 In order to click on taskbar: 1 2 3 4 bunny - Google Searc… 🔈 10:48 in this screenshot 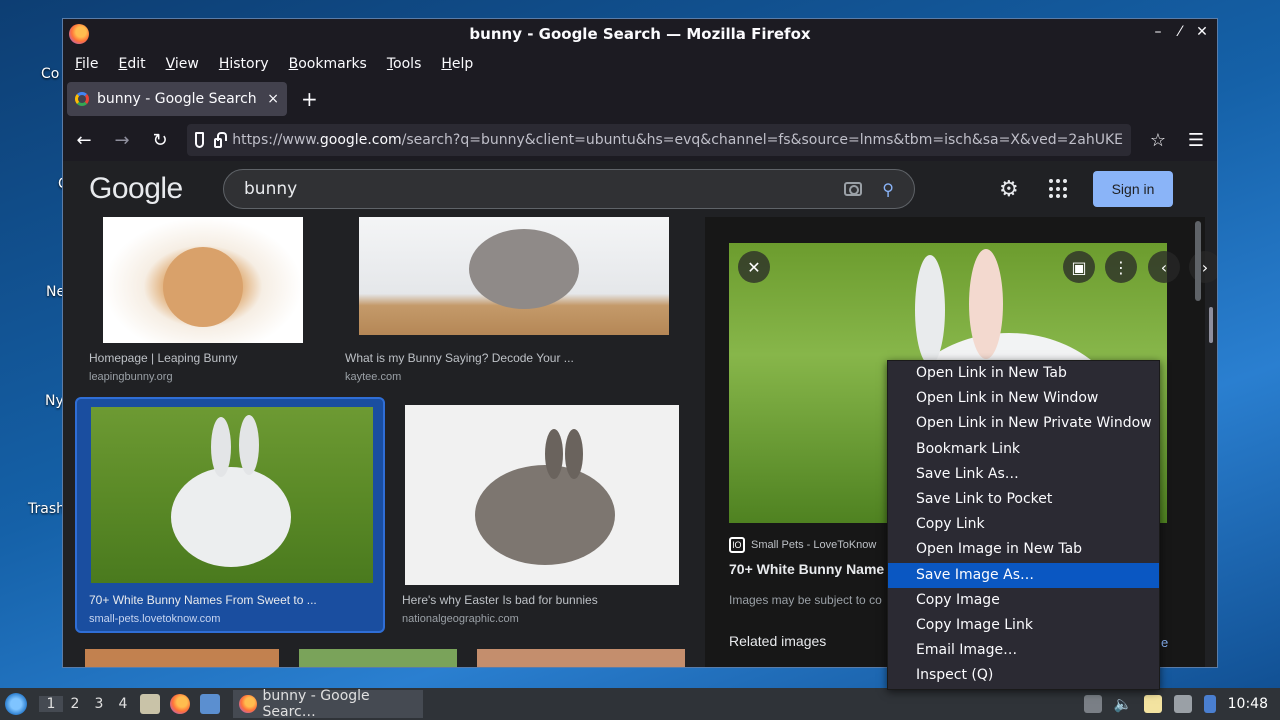, I will do `click(640, 704)`.